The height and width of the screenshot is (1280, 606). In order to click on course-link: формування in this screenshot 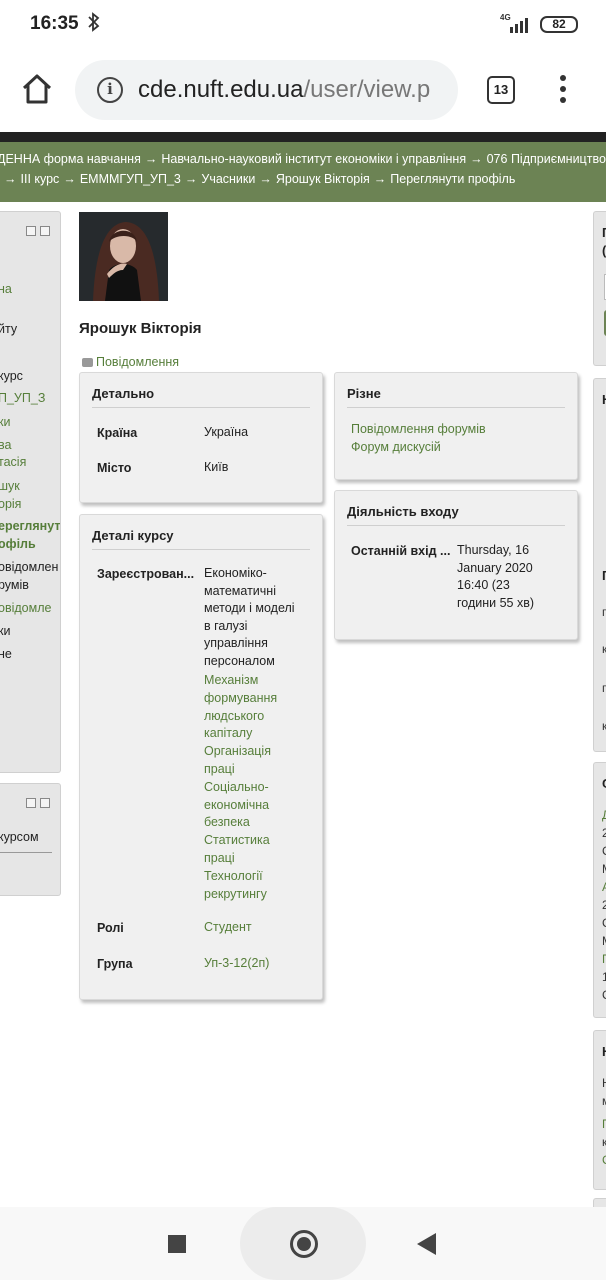, I will do `click(259, 699)`.